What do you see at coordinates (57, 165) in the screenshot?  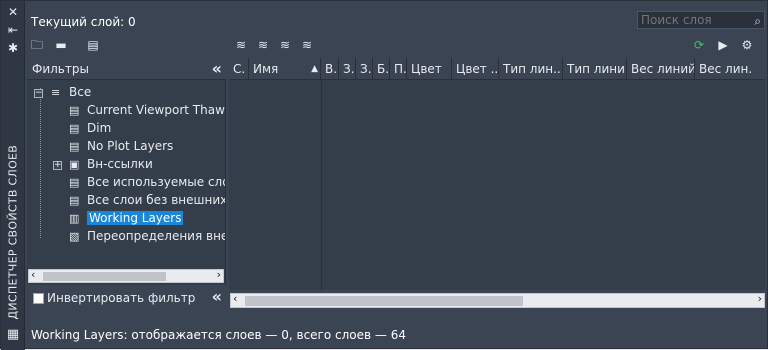 I see `expand-icon: +` at bounding box center [57, 165].